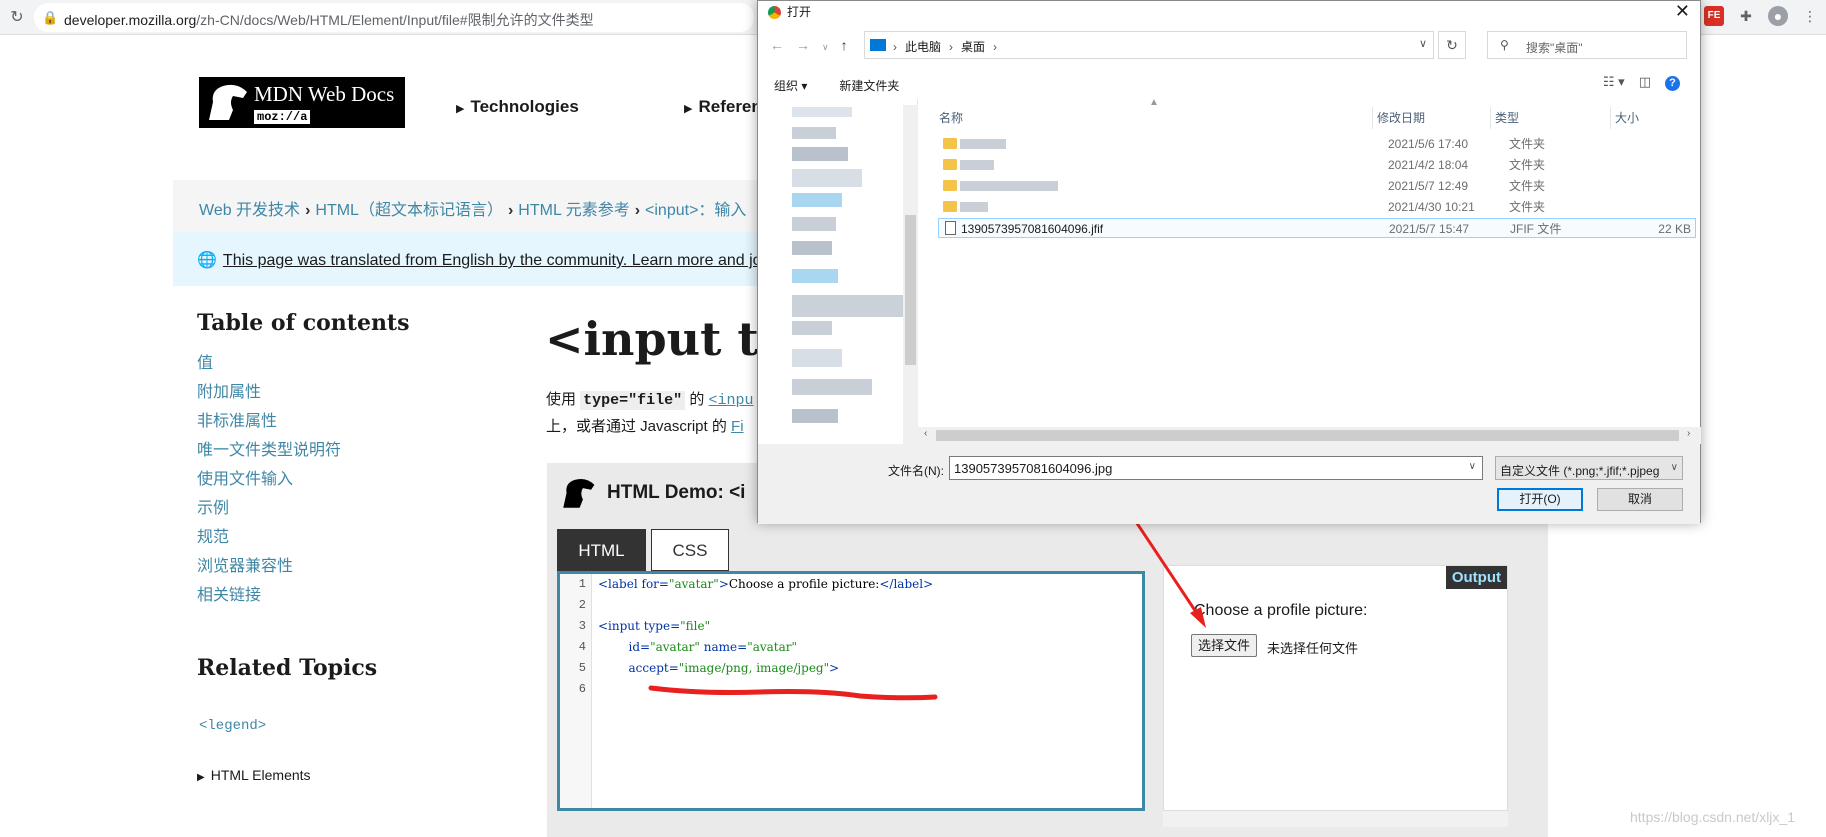 This screenshot has height=837, width=1826. Describe the element at coordinates (1614, 81) in the screenshot. I see `view-options-icon: ☷ ▾` at that location.